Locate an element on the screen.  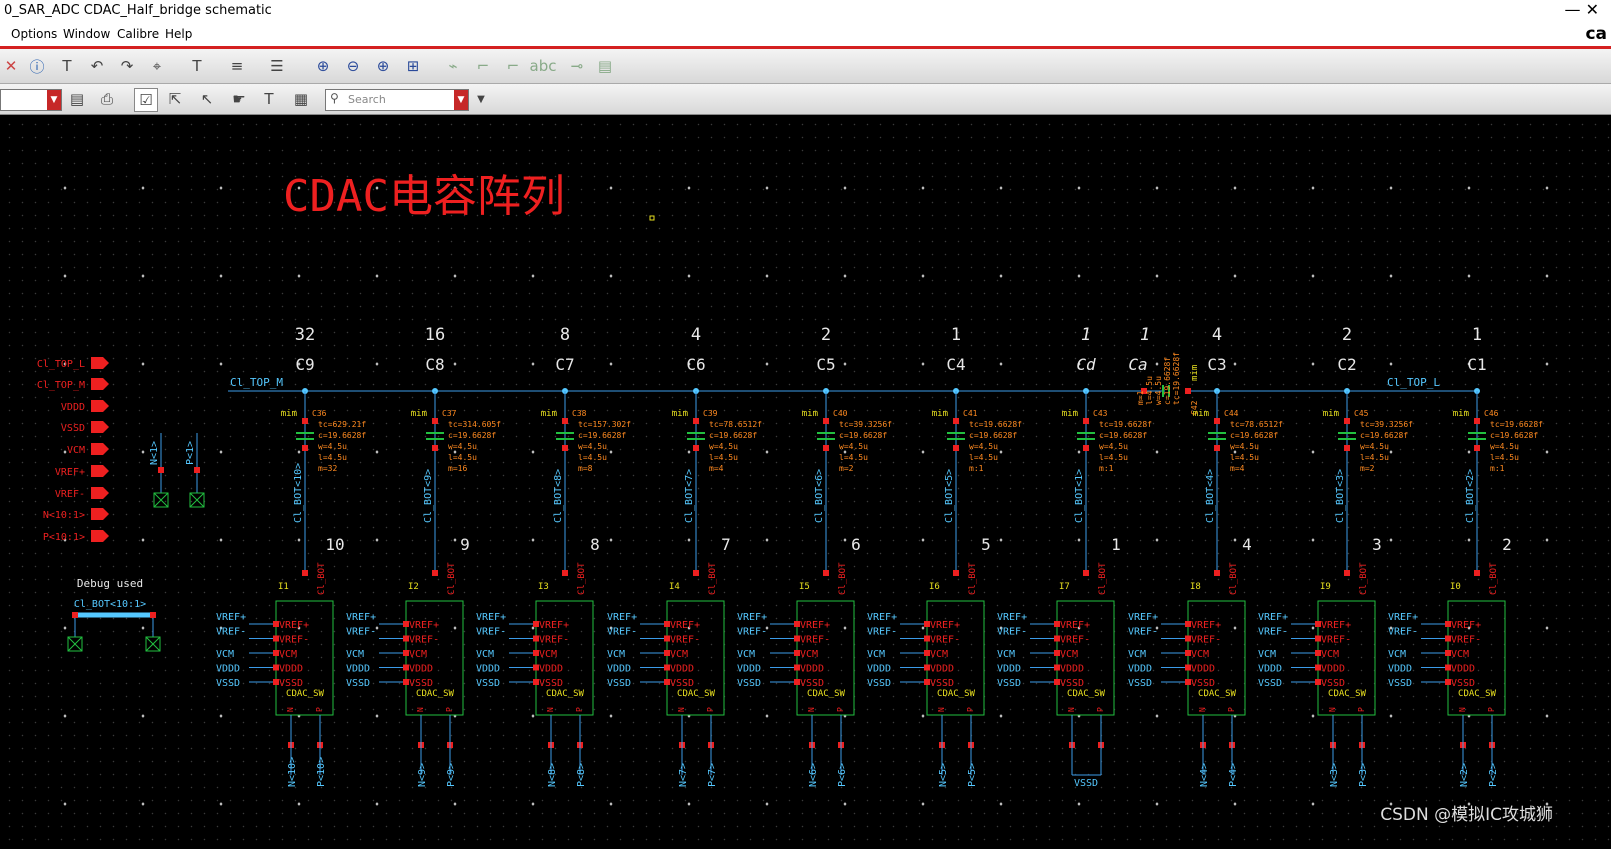
text-icon: T is located at coordinates (67, 66).